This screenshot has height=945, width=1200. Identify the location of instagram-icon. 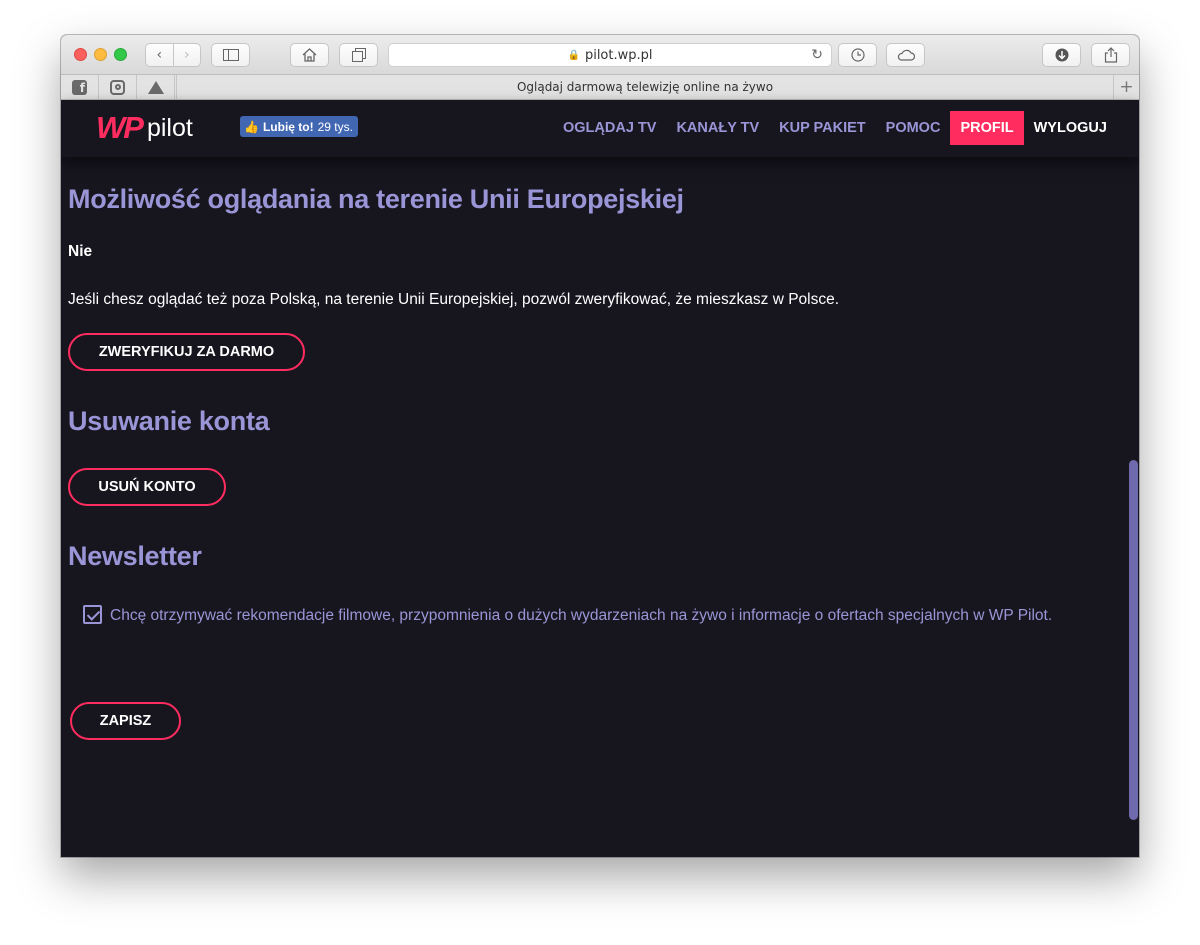
(117, 87).